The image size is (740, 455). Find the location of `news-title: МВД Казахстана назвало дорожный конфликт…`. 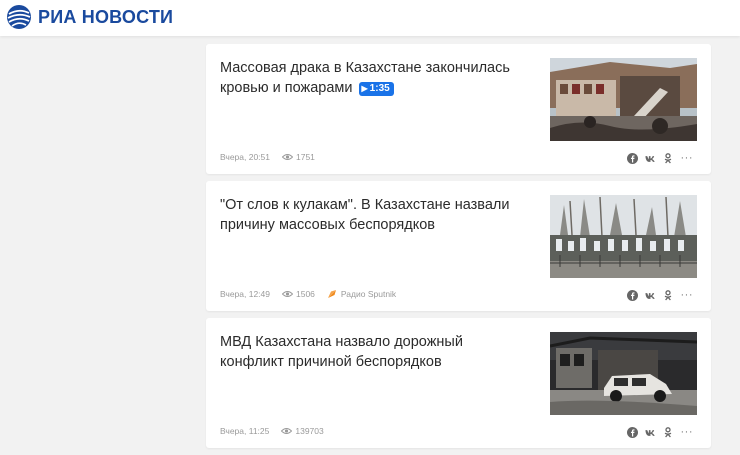

news-title: МВД Казахстана назвало дорожный конфликт… is located at coordinates (370, 352).